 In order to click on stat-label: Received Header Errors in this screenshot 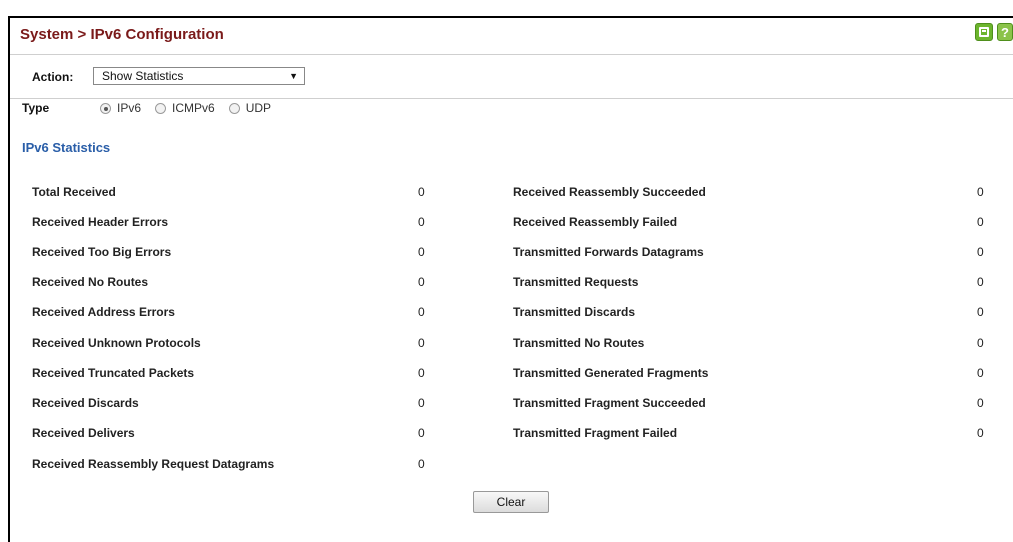, I will do `click(100, 222)`.